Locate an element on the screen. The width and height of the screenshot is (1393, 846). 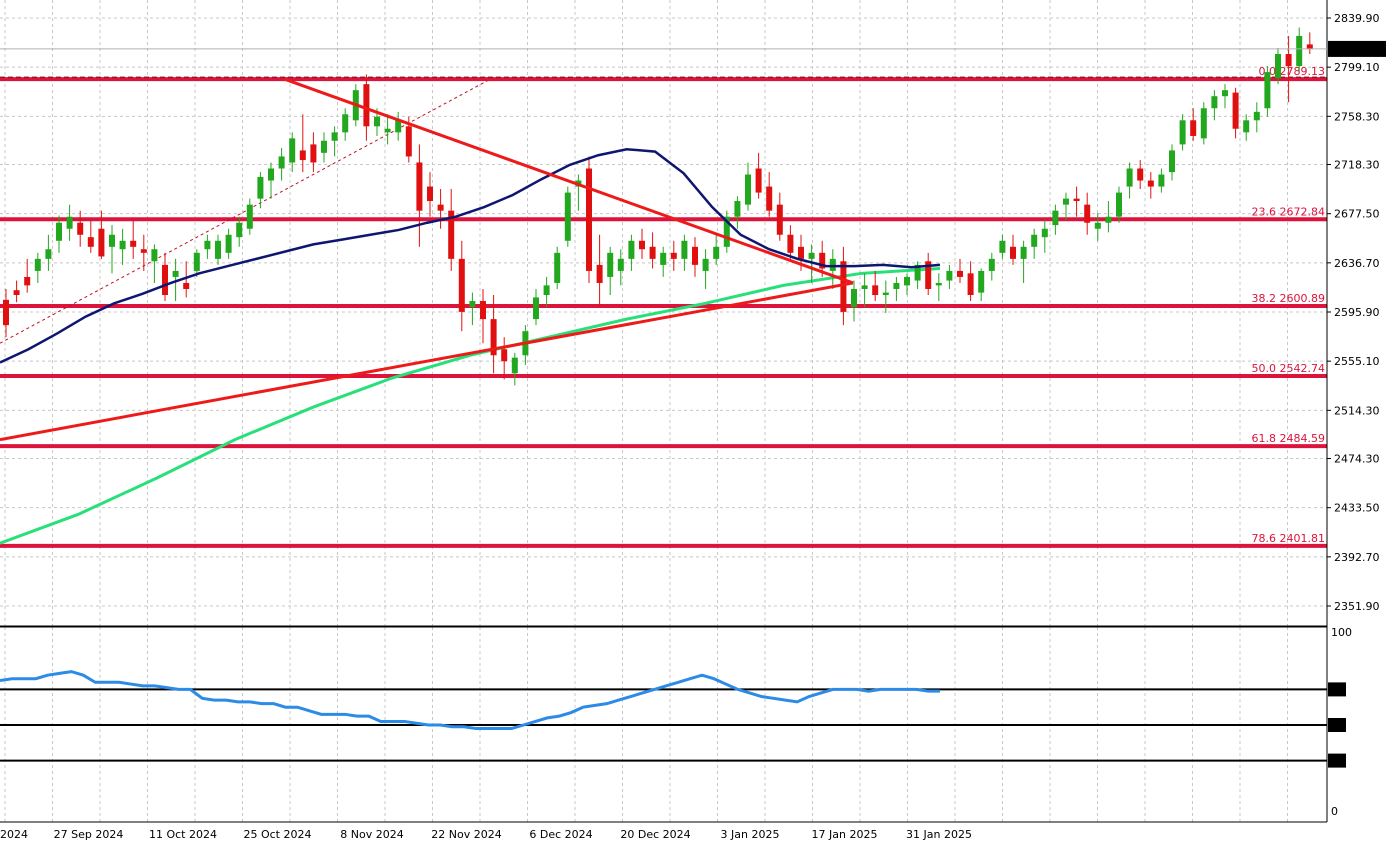
price-tick-label: 2514.30 is located at coordinates (1357, 410).